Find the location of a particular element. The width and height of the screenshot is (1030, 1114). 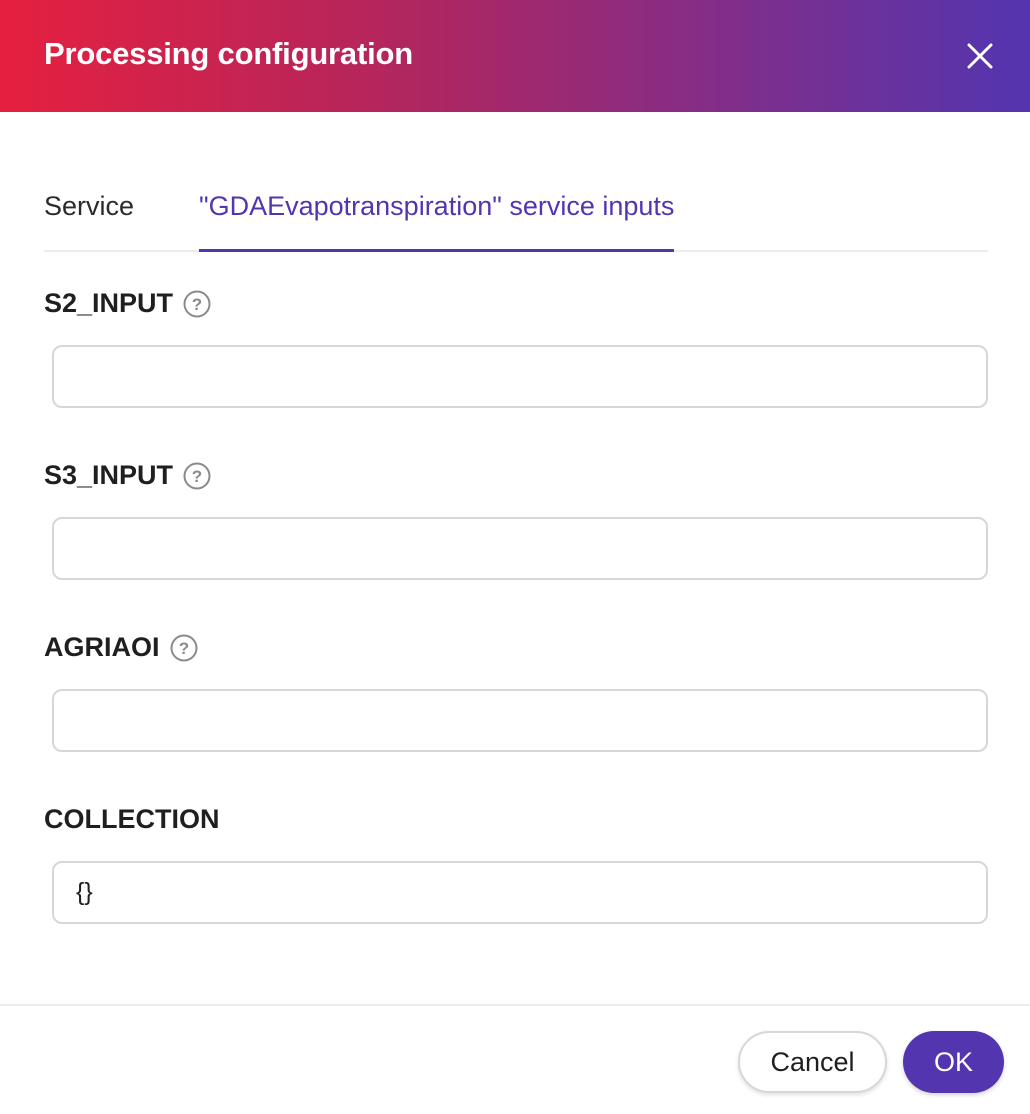

close-icon is located at coordinates (980, 56).